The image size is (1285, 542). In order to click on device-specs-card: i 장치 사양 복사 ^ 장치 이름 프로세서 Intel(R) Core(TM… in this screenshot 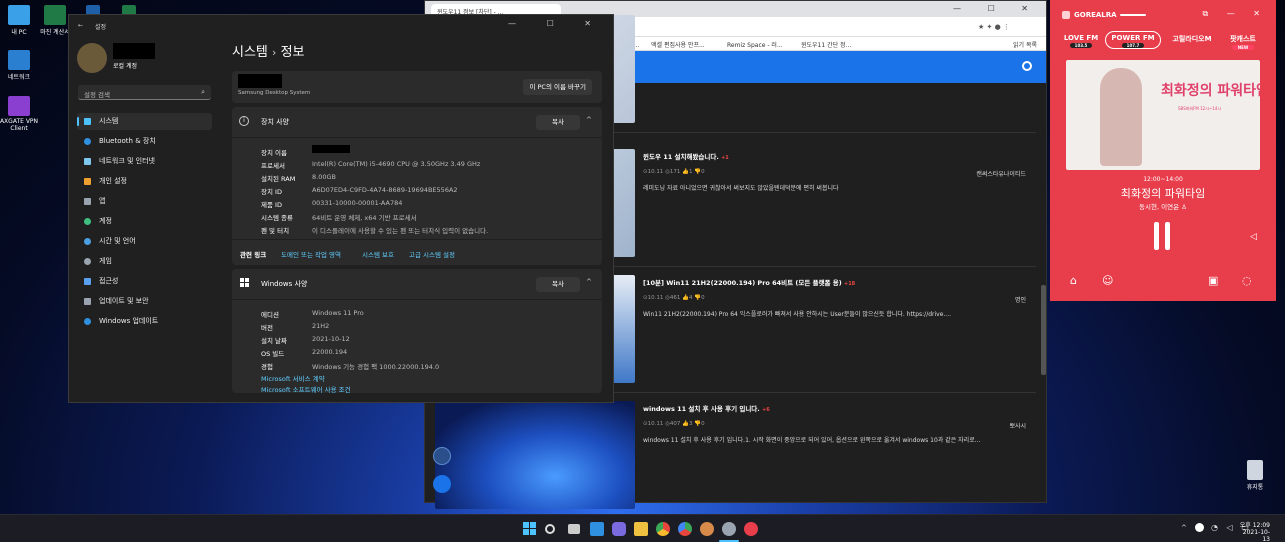, I will do `click(417, 186)`.